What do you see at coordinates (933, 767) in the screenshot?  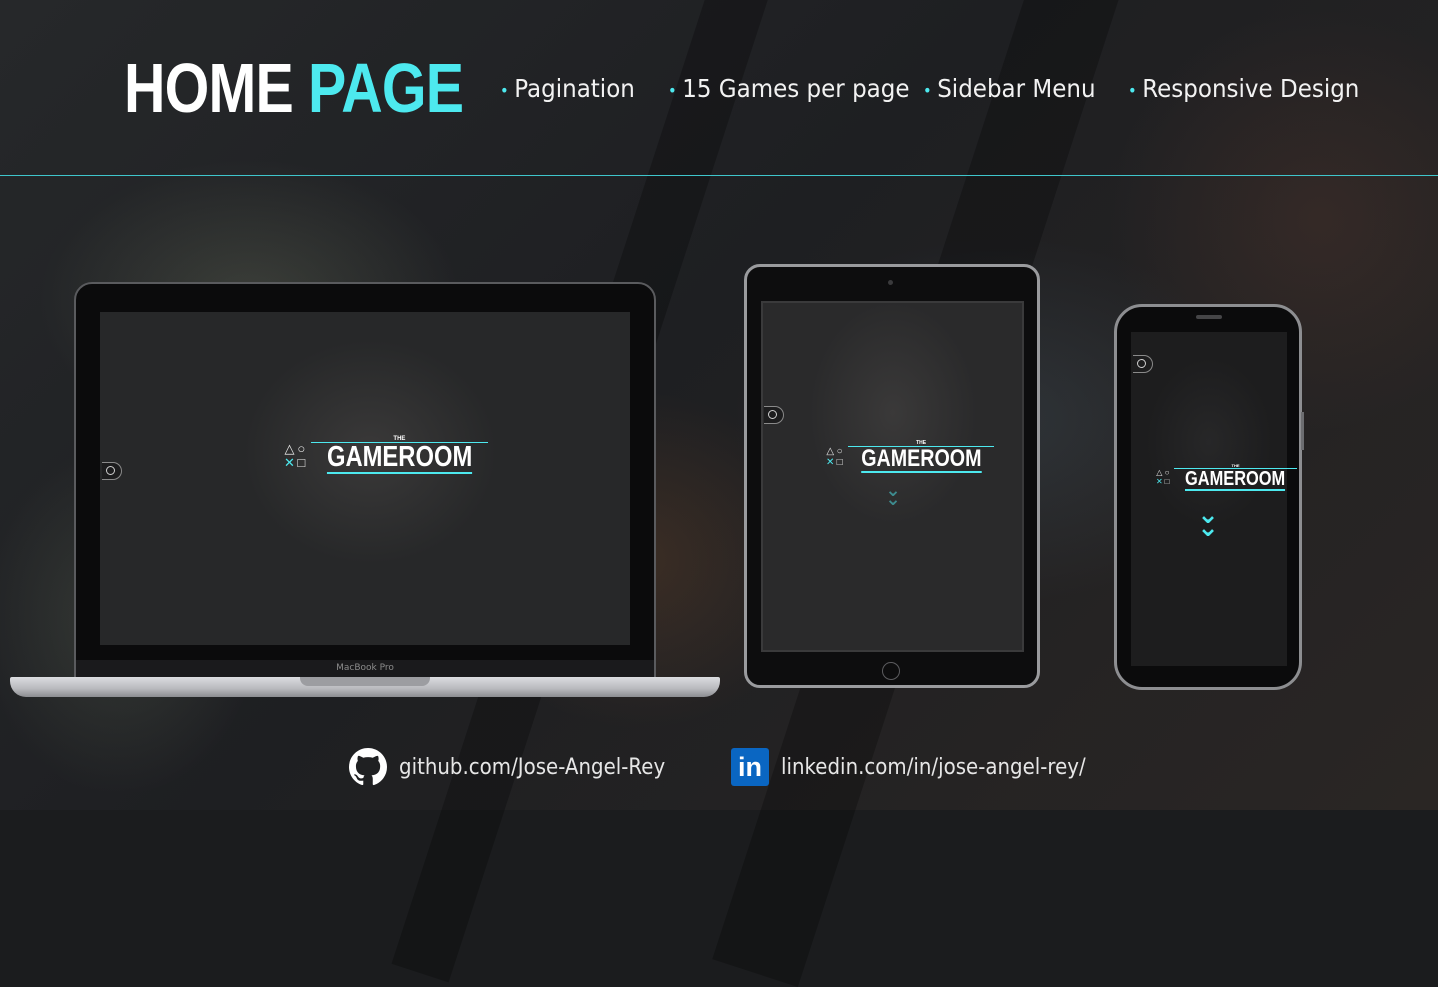 I see `linkedin-url: linkedin.com/in/jose-angel-rey/` at bounding box center [933, 767].